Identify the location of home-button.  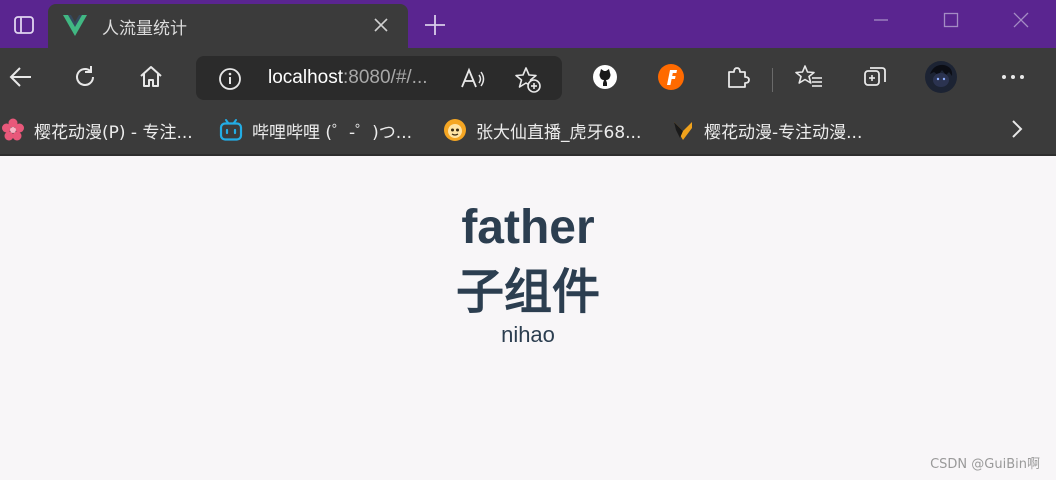
(151, 77).